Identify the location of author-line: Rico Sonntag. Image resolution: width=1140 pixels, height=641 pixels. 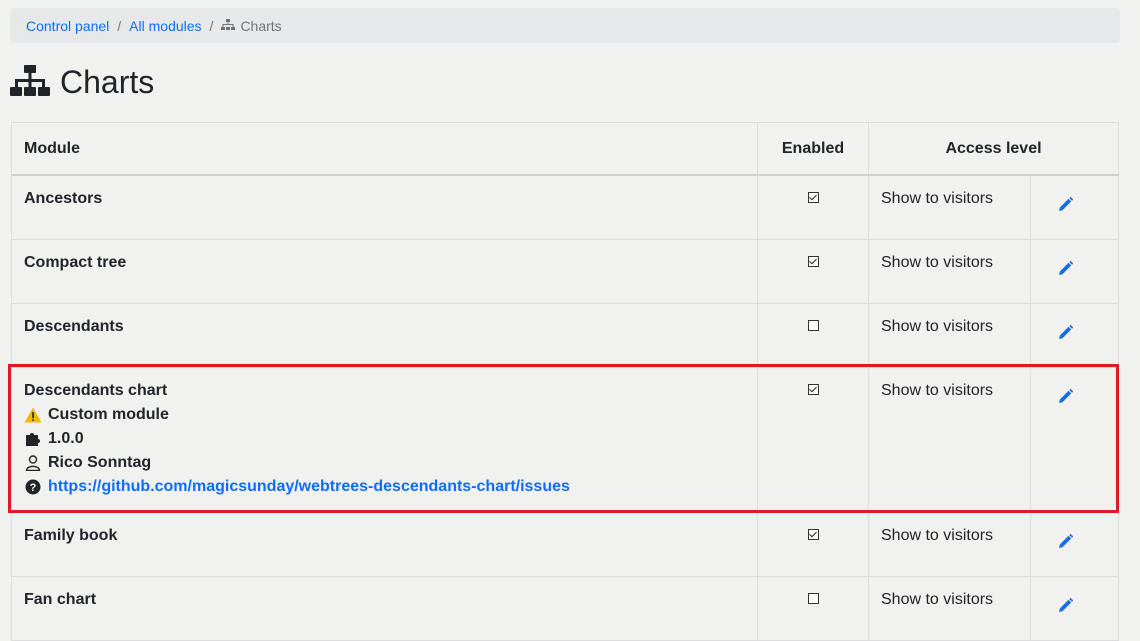
(384, 463).